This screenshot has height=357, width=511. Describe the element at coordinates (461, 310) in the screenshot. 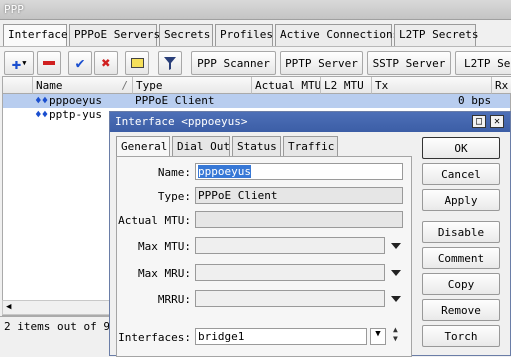

I see `remove-button: Remove` at that location.